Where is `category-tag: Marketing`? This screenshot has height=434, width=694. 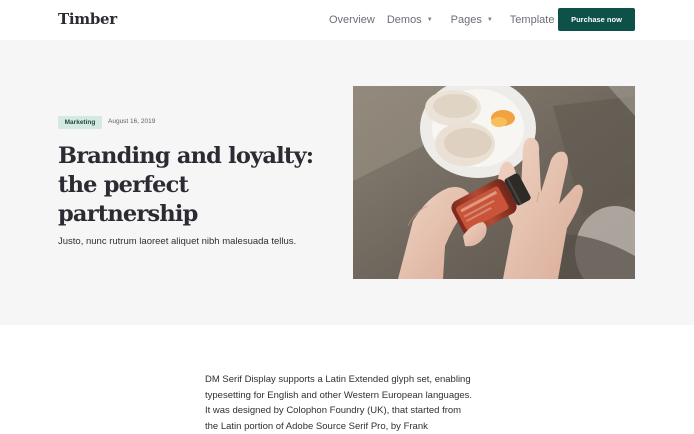
category-tag: Marketing is located at coordinates (80, 122).